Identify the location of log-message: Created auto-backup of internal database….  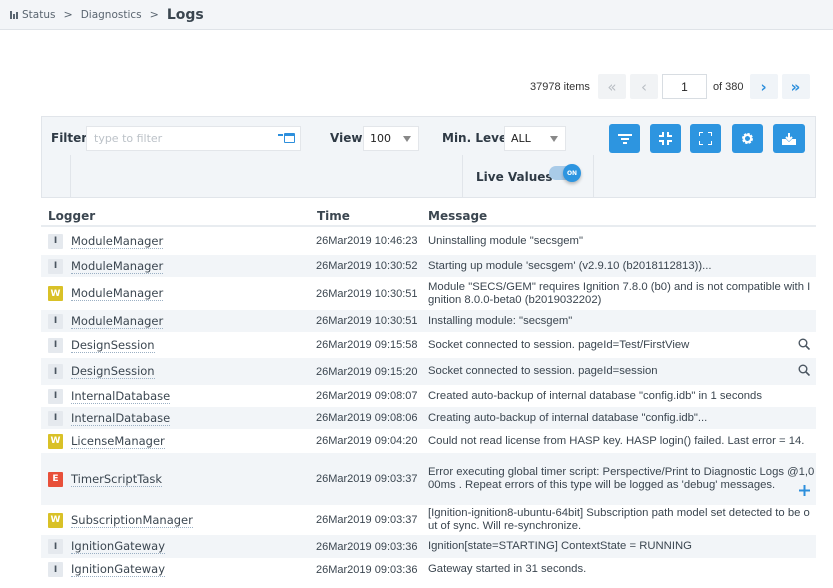
(595, 395).